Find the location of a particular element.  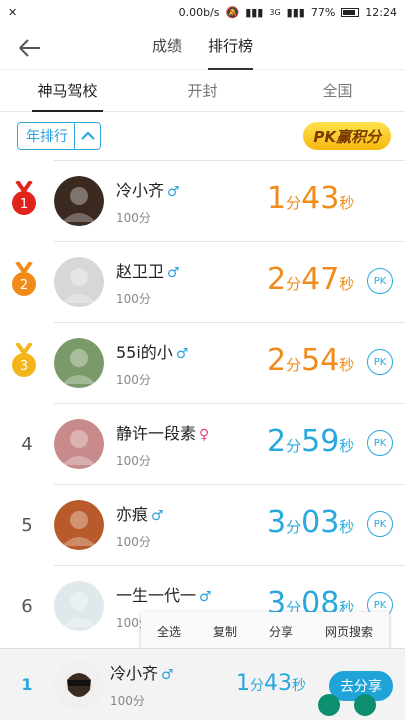

table-row: 1 冷小齐 ♂ 100分 1分43秒 is located at coordinates (208, 200).